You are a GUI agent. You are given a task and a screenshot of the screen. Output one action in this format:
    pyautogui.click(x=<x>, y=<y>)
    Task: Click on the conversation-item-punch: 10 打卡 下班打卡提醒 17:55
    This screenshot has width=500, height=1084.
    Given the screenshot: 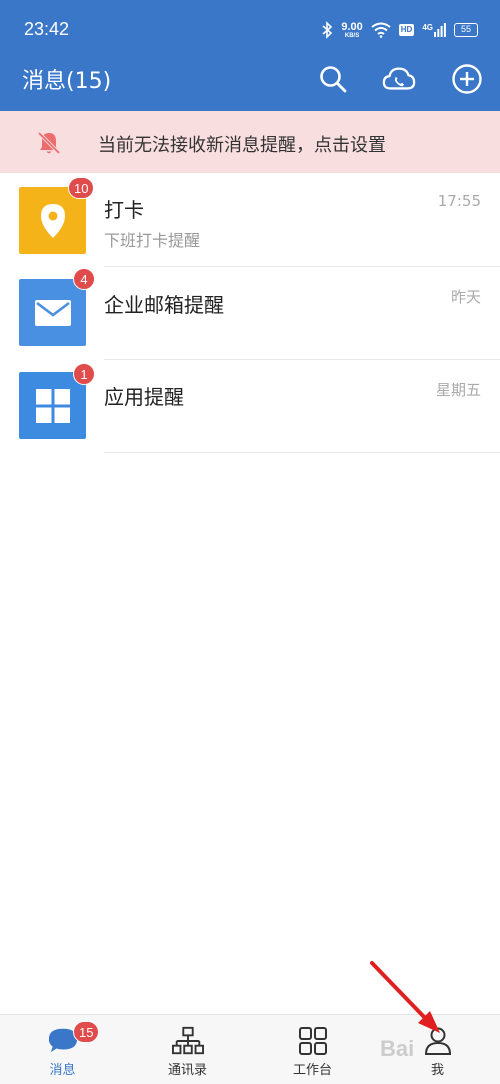 What is the action you would take?
    pyautogui.click(x=250, y=220)
    